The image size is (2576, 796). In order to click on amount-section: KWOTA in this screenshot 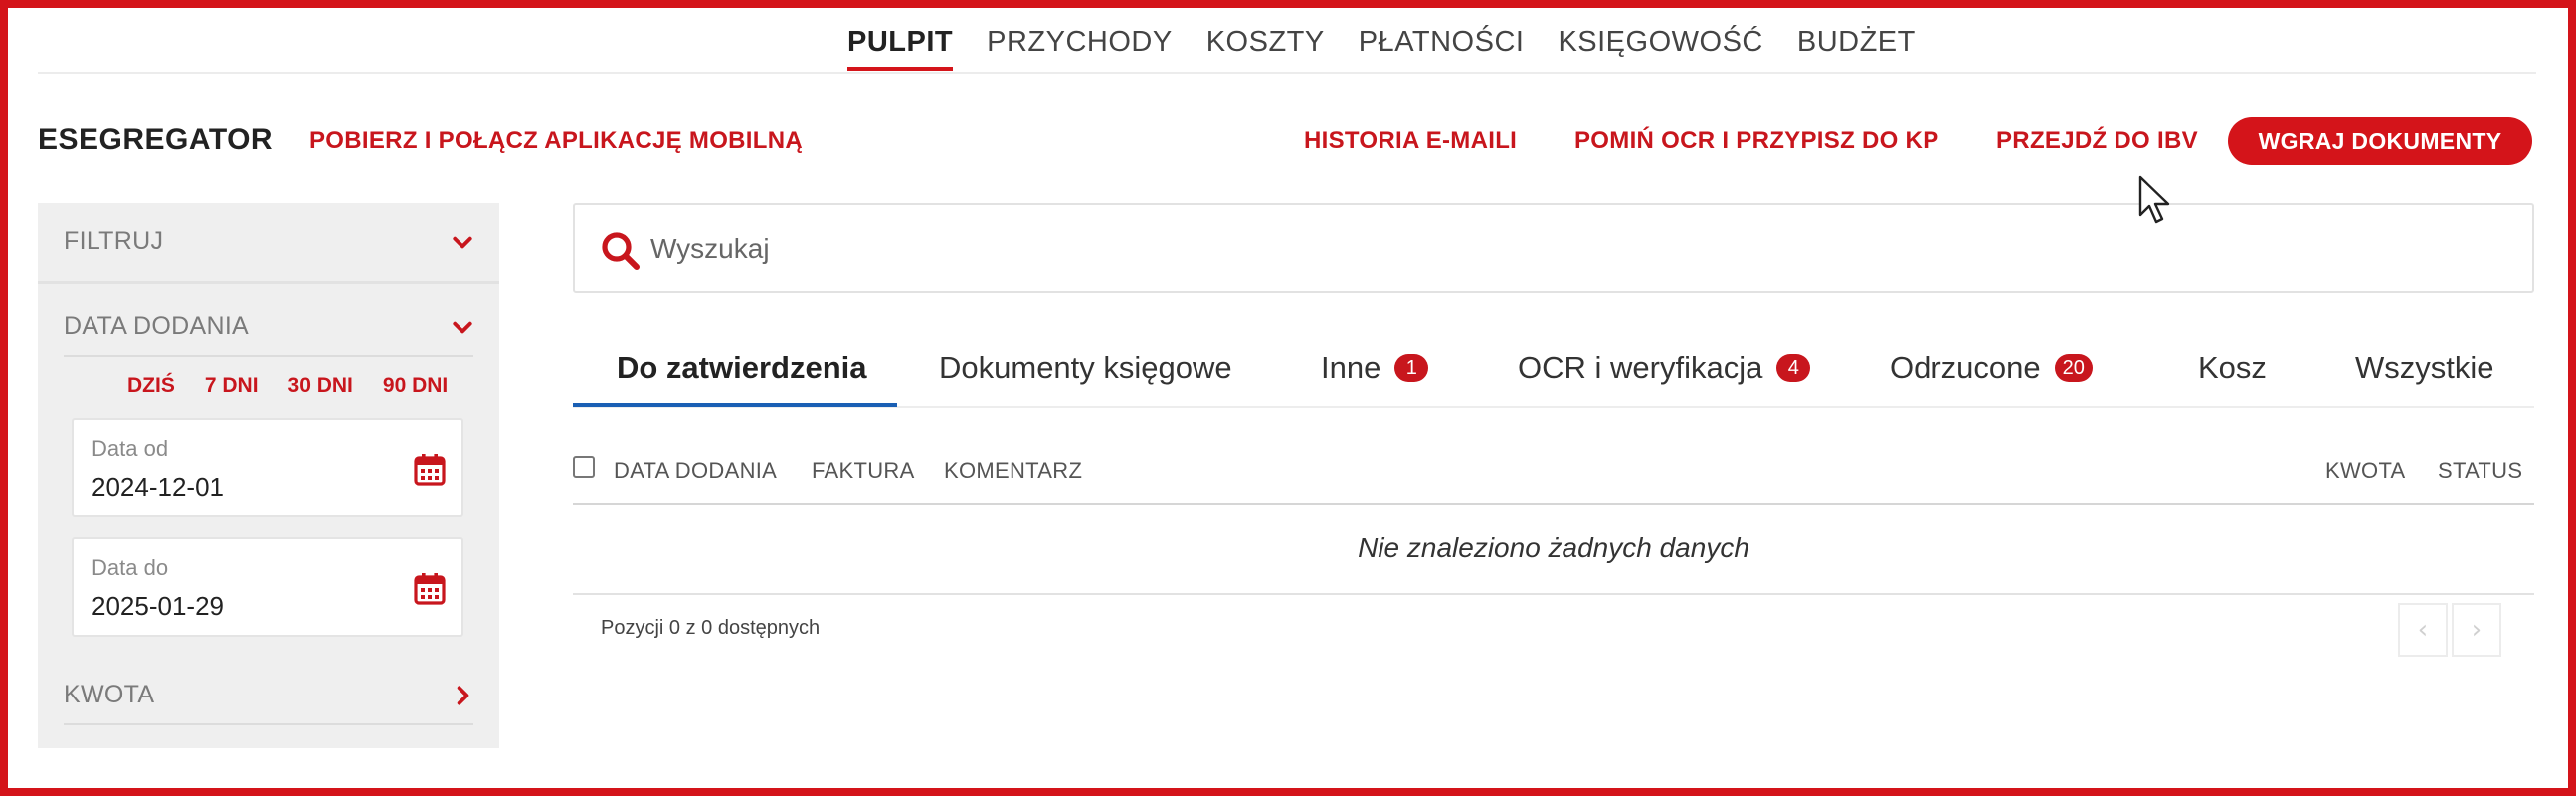, I will do `click(268, 703)`.